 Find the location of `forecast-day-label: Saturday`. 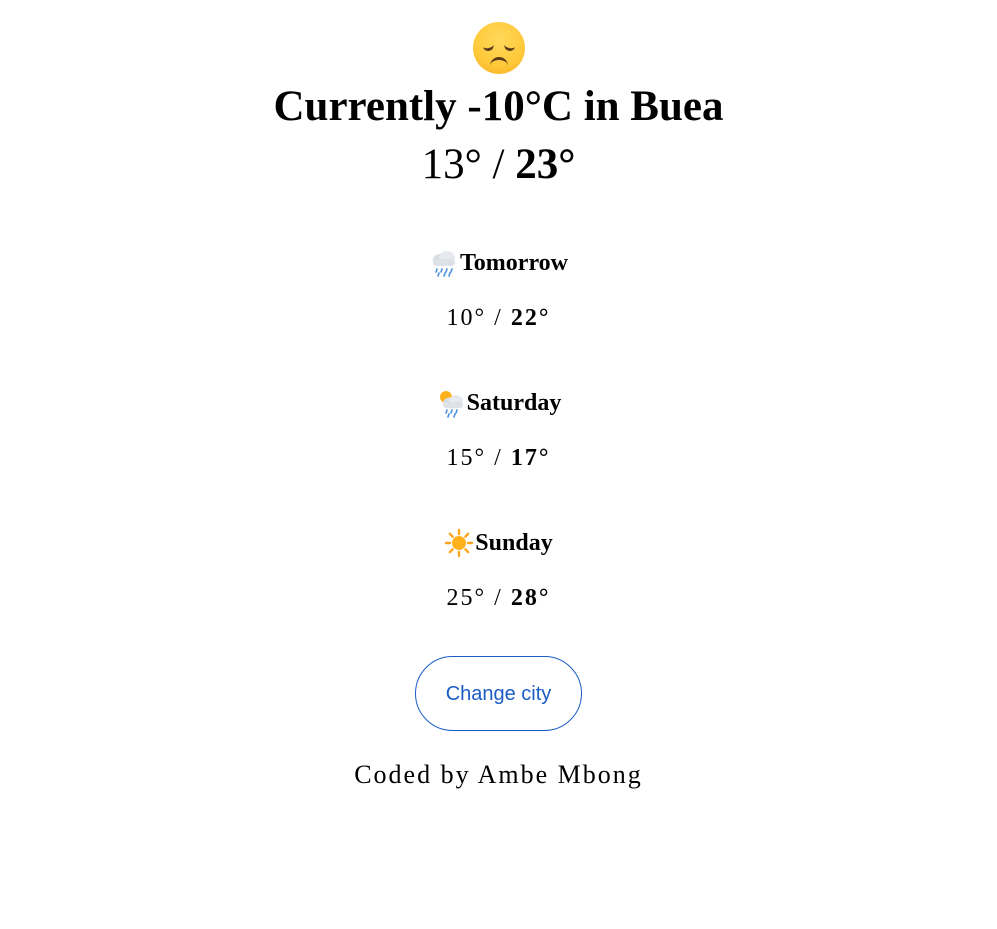

forecast-day-label: Saturday is located at coordinates (514, 403).